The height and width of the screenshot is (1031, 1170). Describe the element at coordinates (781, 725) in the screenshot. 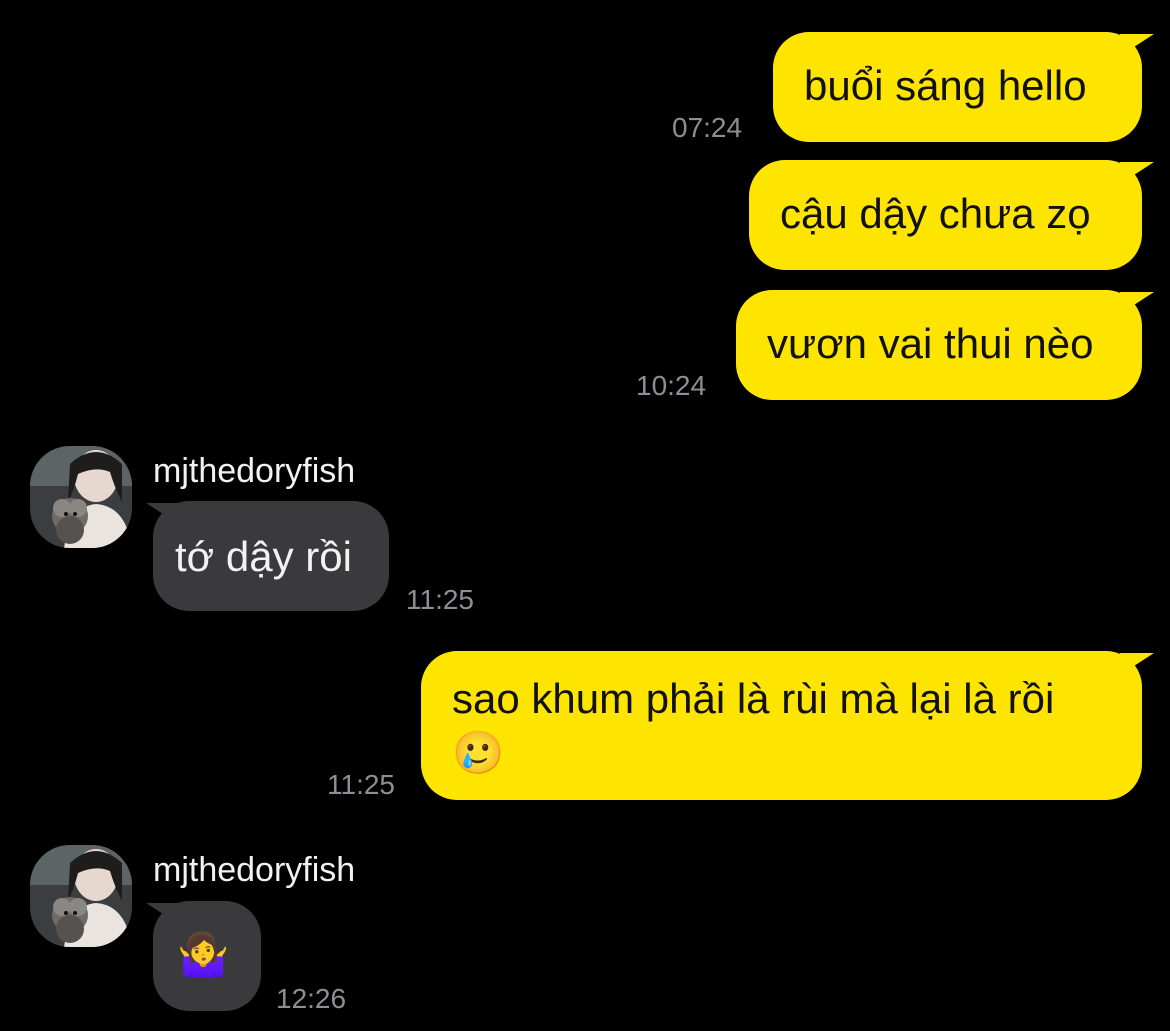

I see `outgoing-message-bubble: sao khum phải là rùi mà lại là rồi 🥲` at that location.